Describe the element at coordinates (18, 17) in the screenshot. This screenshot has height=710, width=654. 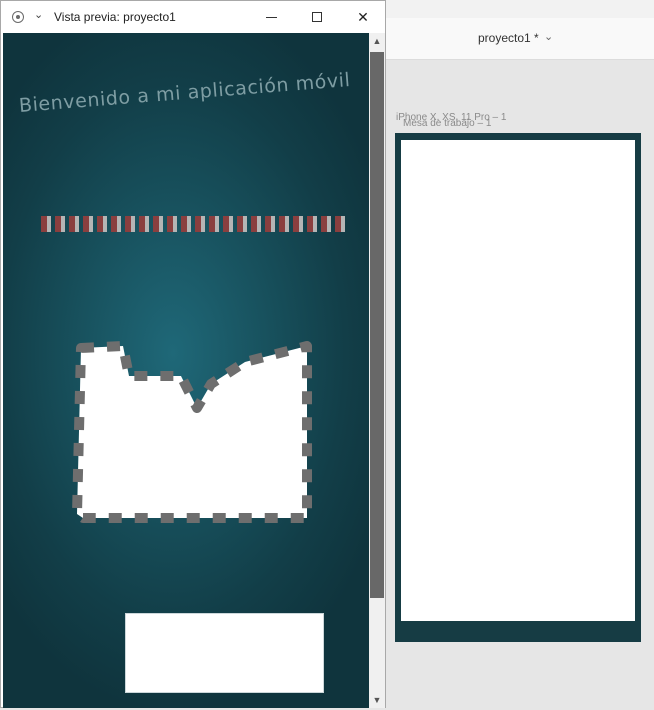
I see `record-icon` at that location.